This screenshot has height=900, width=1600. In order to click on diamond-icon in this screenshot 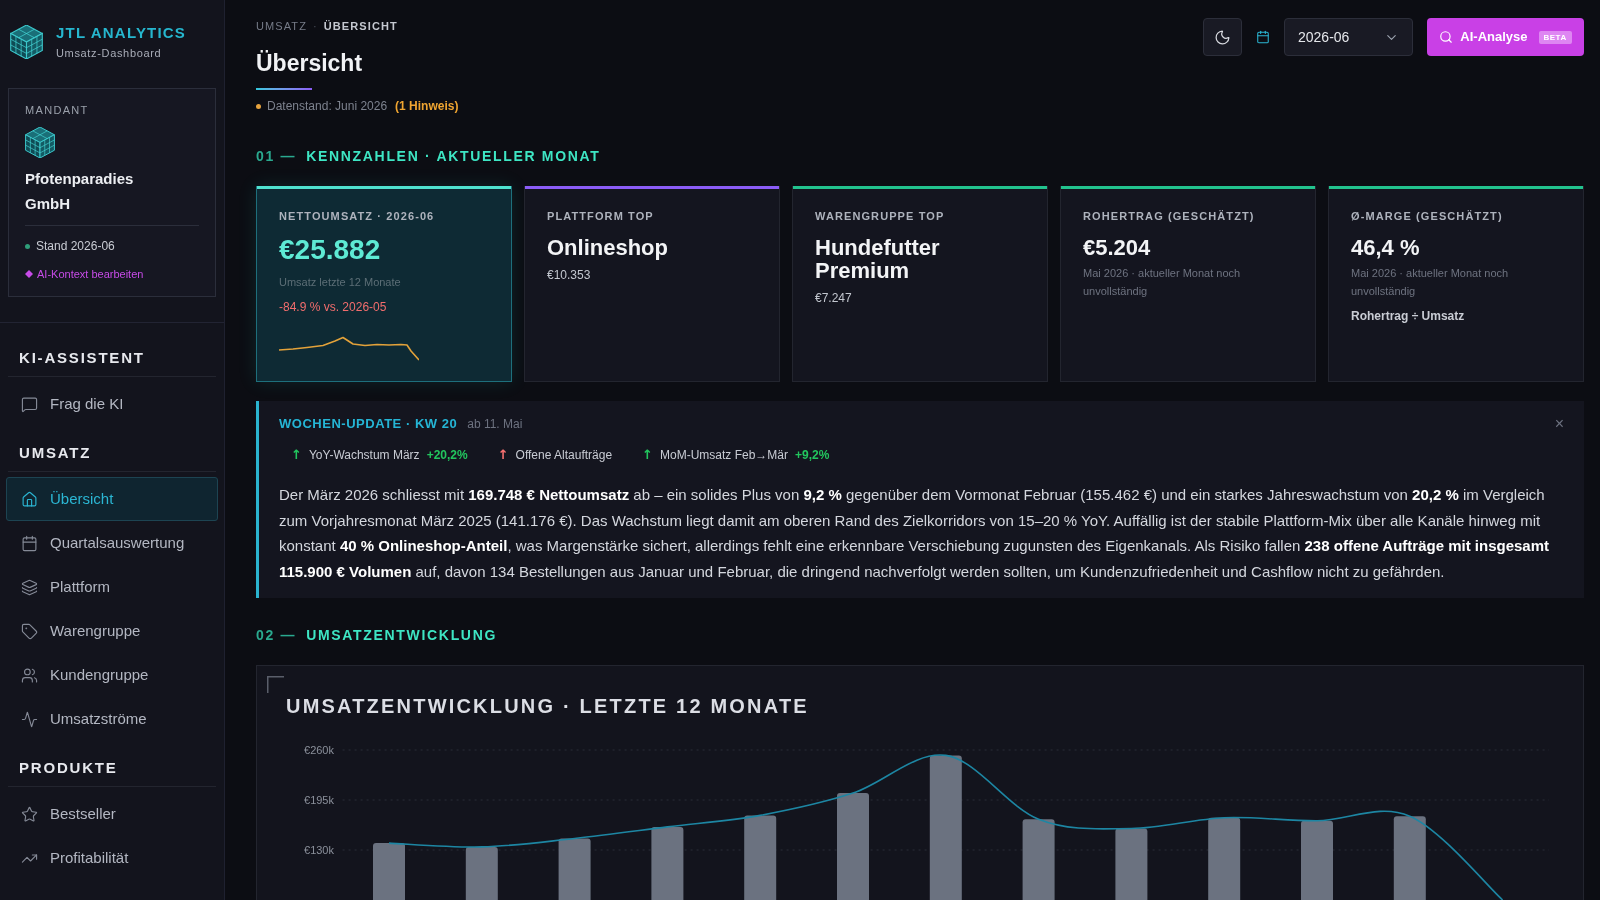, I will do `click(29, 274)`.